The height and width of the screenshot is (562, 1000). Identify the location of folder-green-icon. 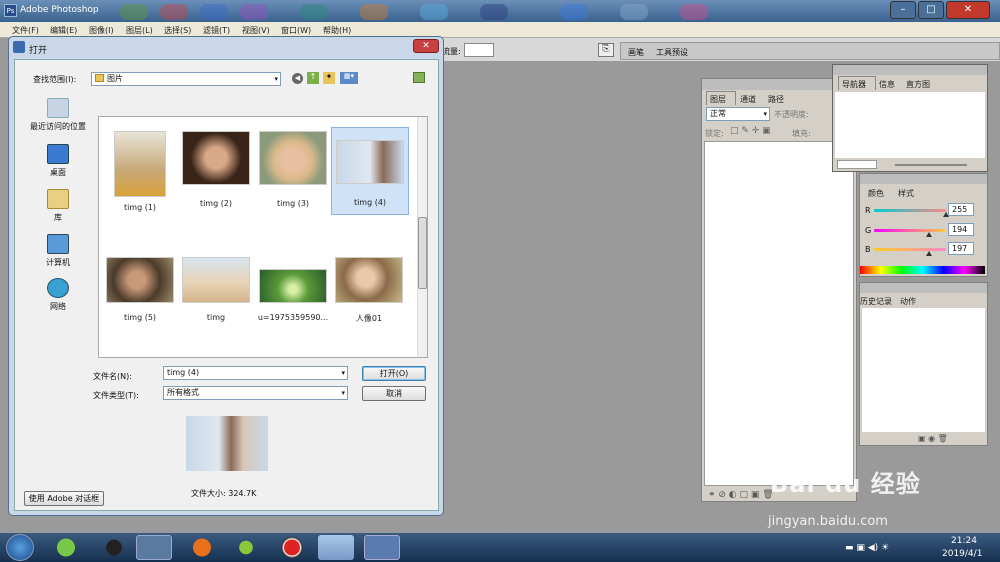
(419, 77).